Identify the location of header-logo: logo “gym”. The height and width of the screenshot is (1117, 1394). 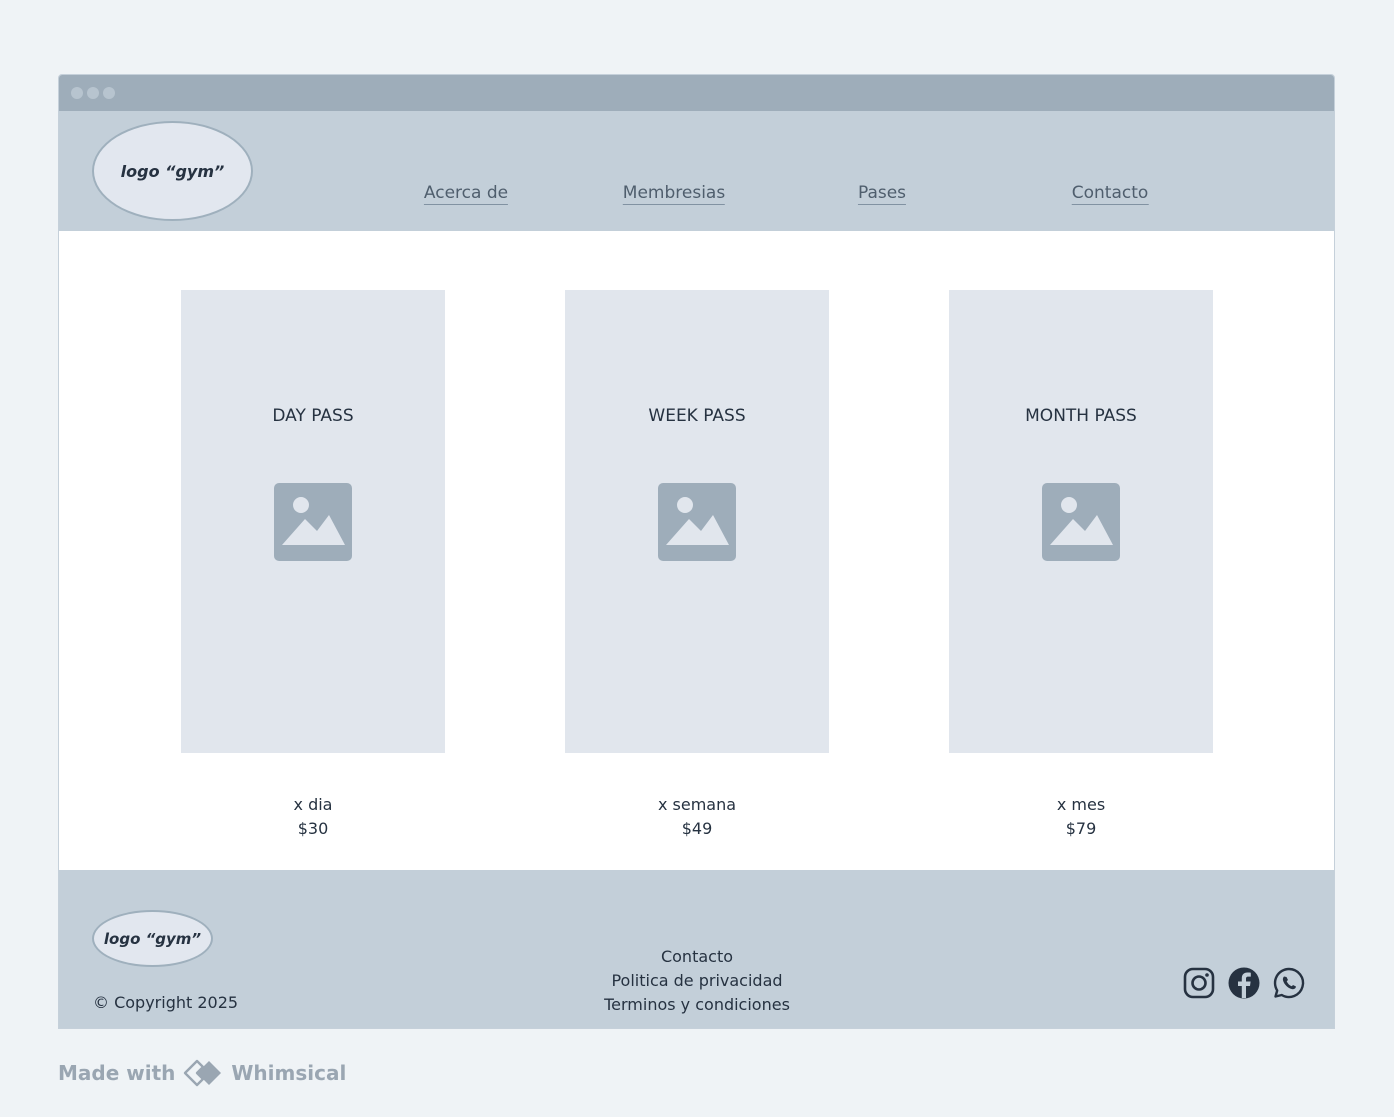
(172, 171).